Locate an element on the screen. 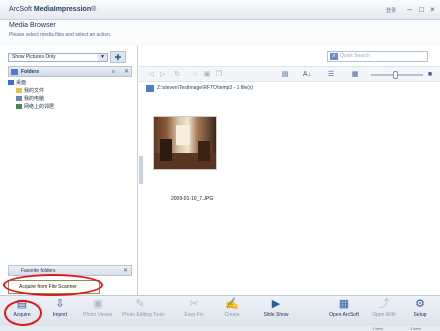 This screenshot has width=440, height=331. open-with-button: ⤴ Open With is located at coordinates (384, 310).